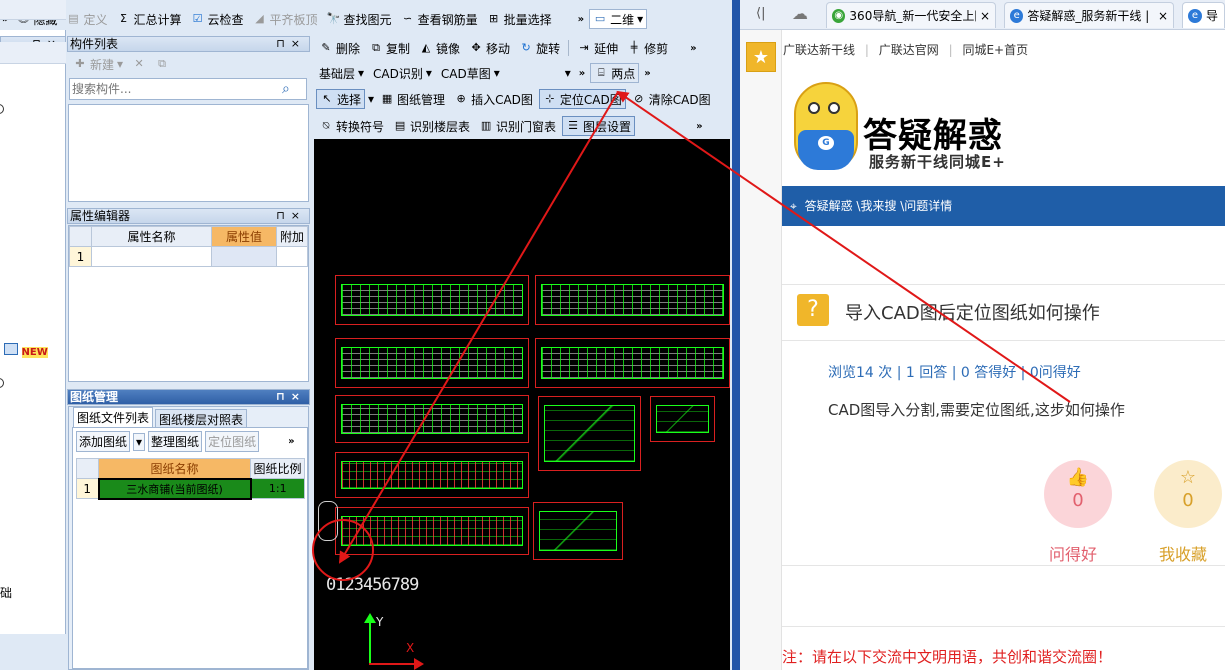  I want to click on component-list-area, so click(188, 153).